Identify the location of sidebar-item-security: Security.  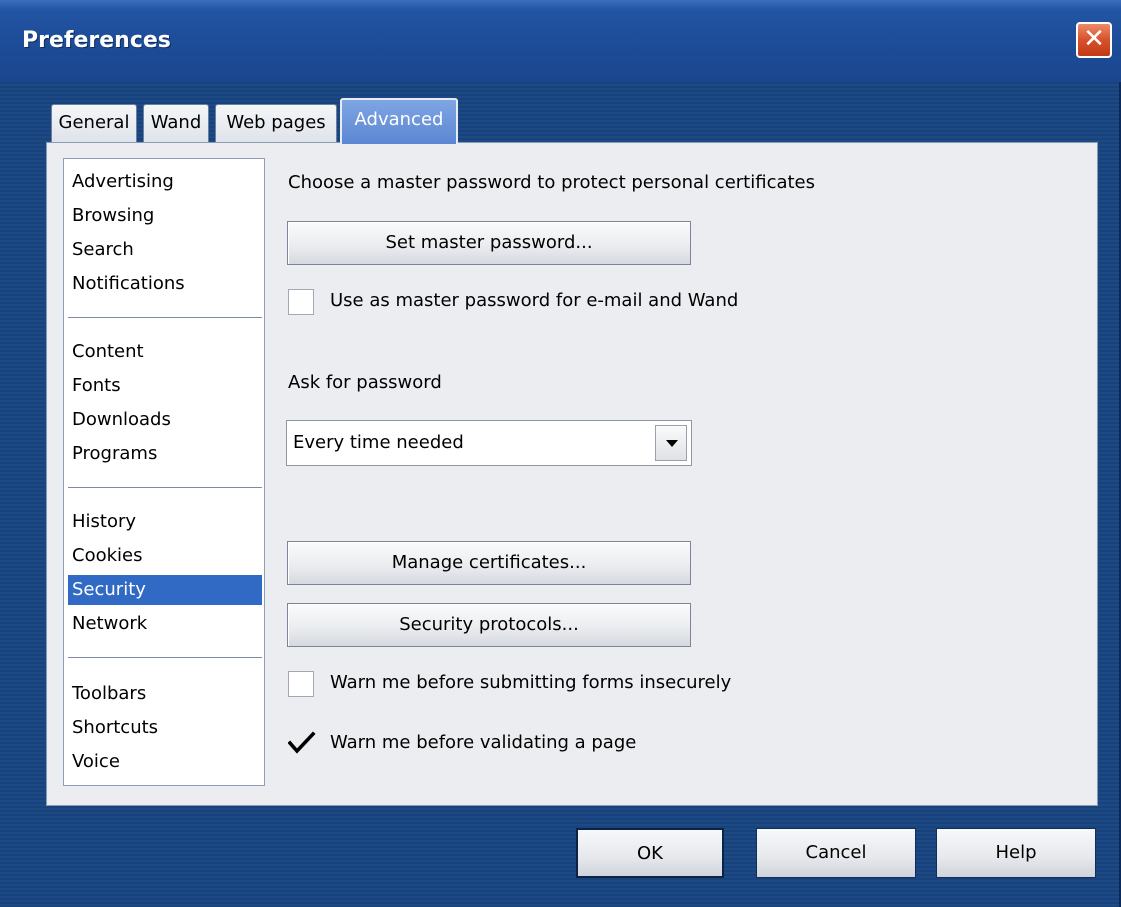
(165, 590).